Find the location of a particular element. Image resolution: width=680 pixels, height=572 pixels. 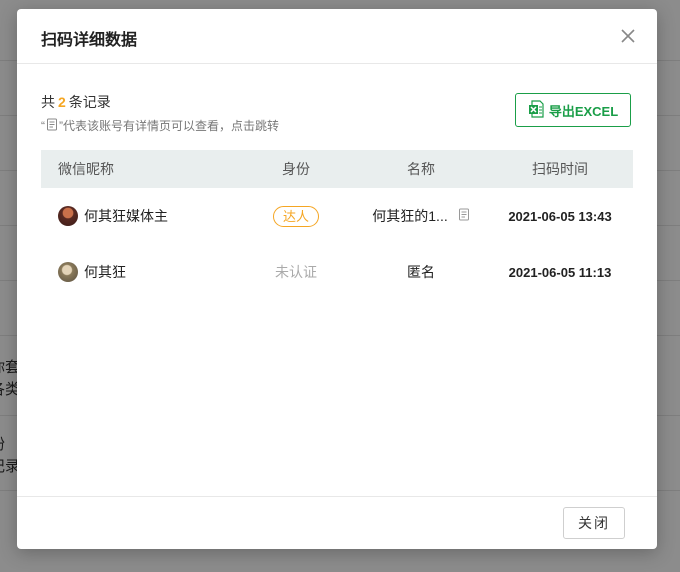

name-cell: 匿名 is located at coordinates (421, 272).